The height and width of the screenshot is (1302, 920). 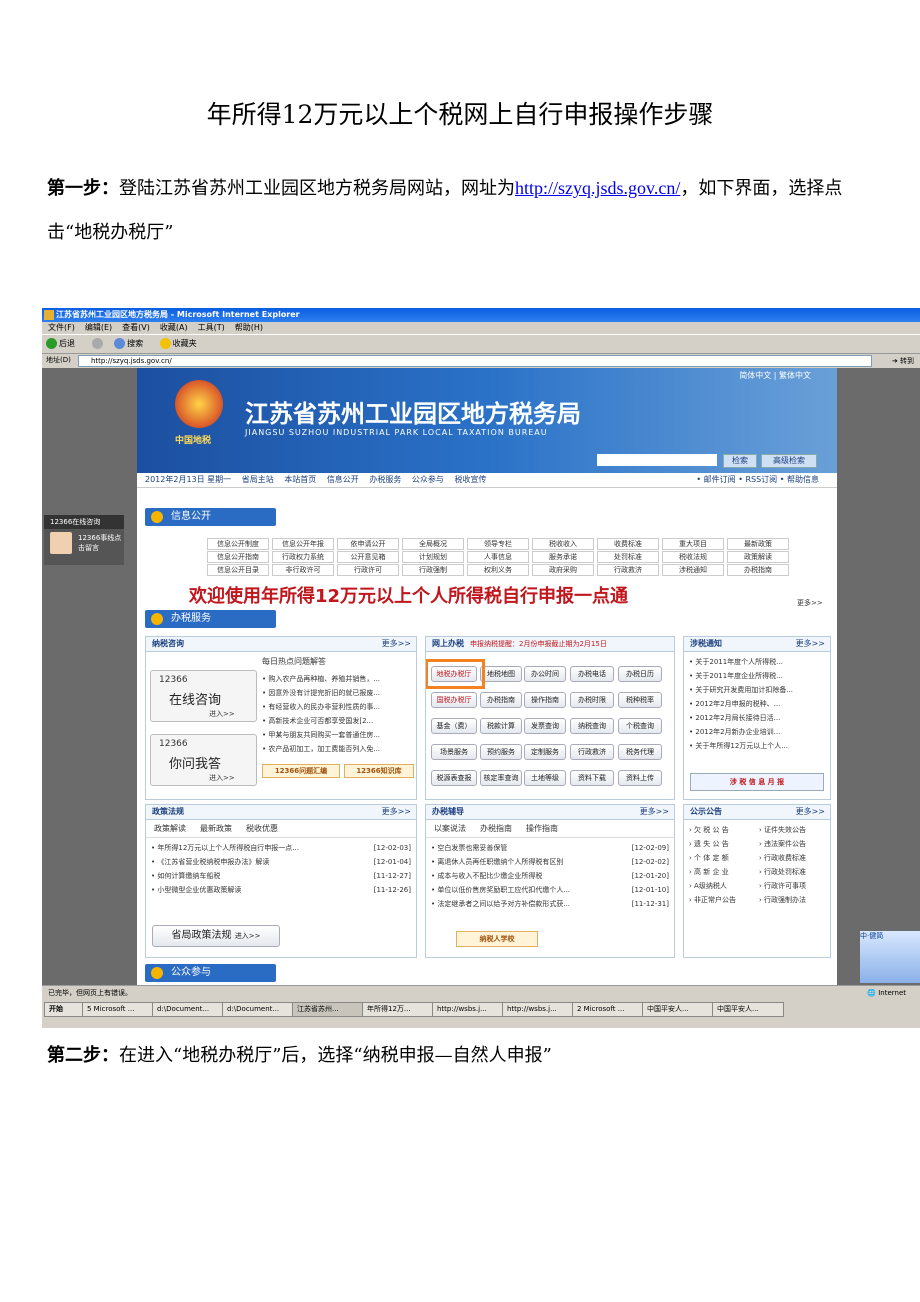 I want to click on menu-favorites: 收藏(A), so click(x=174, y=327).